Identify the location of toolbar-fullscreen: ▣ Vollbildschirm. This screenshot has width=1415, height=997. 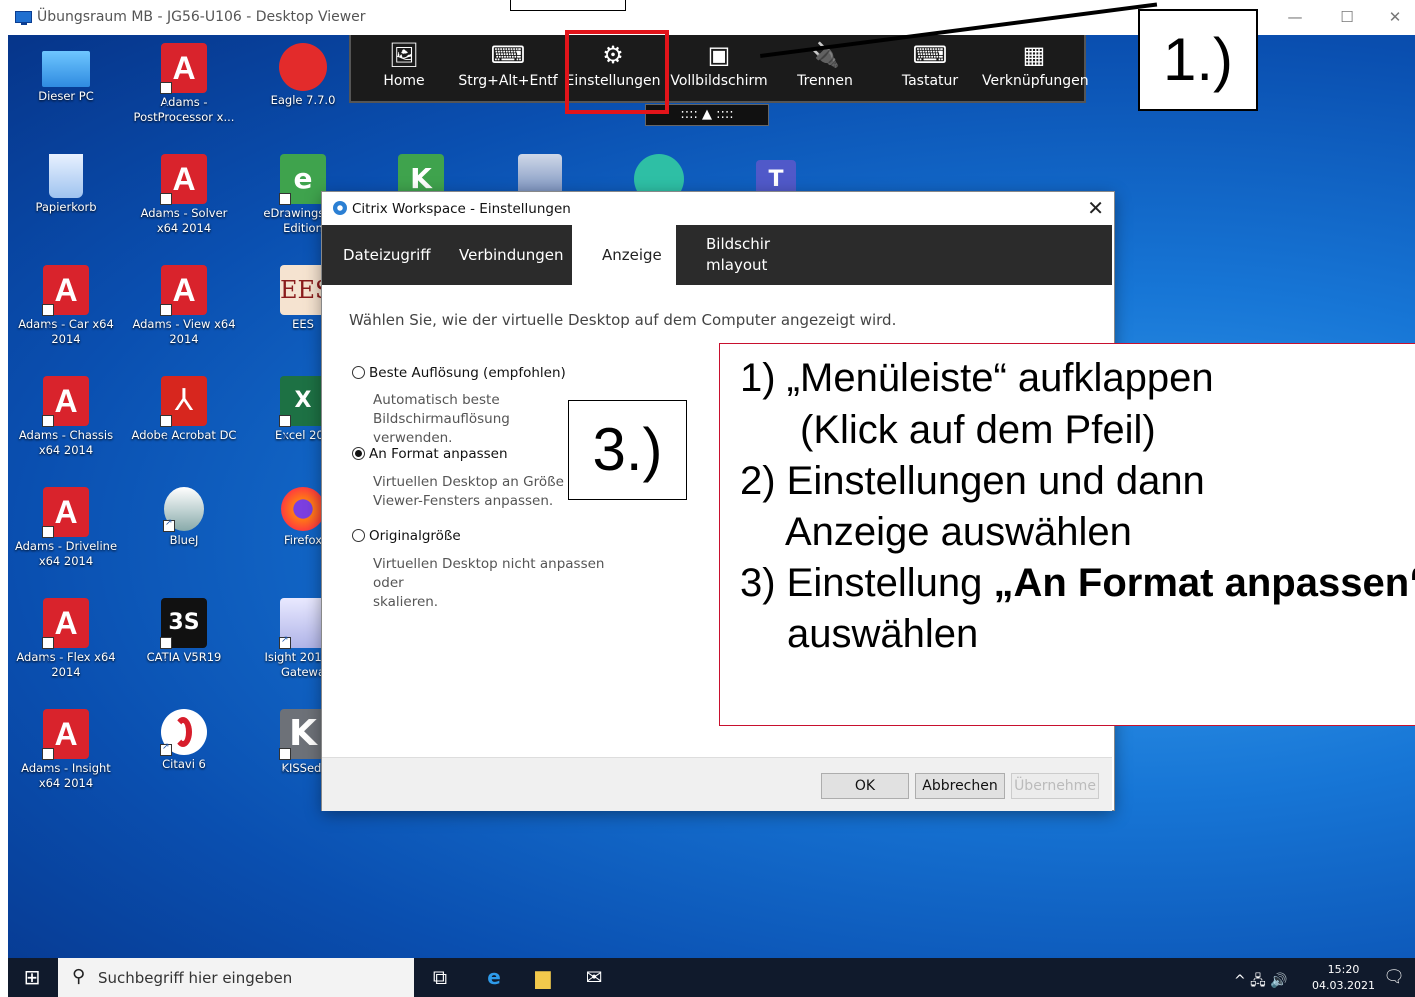
(719, 68).